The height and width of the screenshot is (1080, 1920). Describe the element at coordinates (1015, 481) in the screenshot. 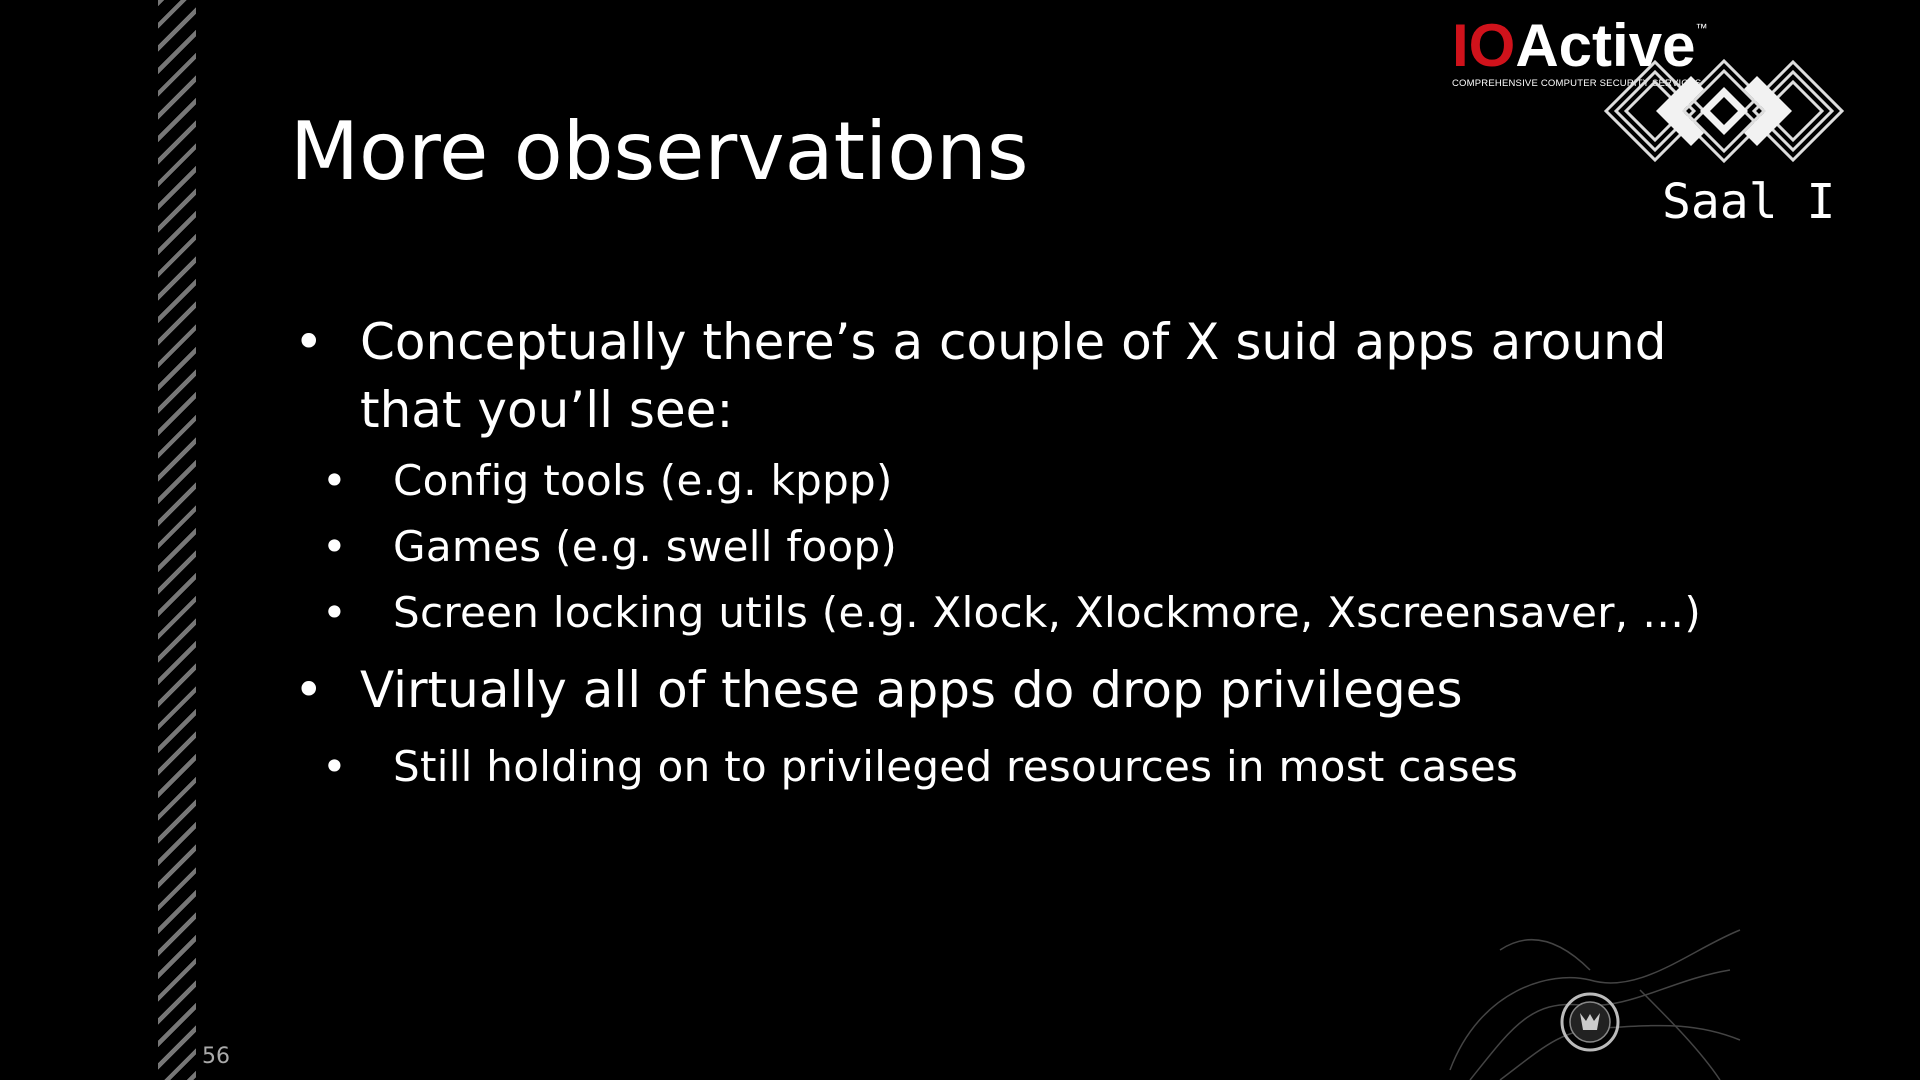

I see `sub-bullet-item: • Config tools (e.g. kppp)` at that location.